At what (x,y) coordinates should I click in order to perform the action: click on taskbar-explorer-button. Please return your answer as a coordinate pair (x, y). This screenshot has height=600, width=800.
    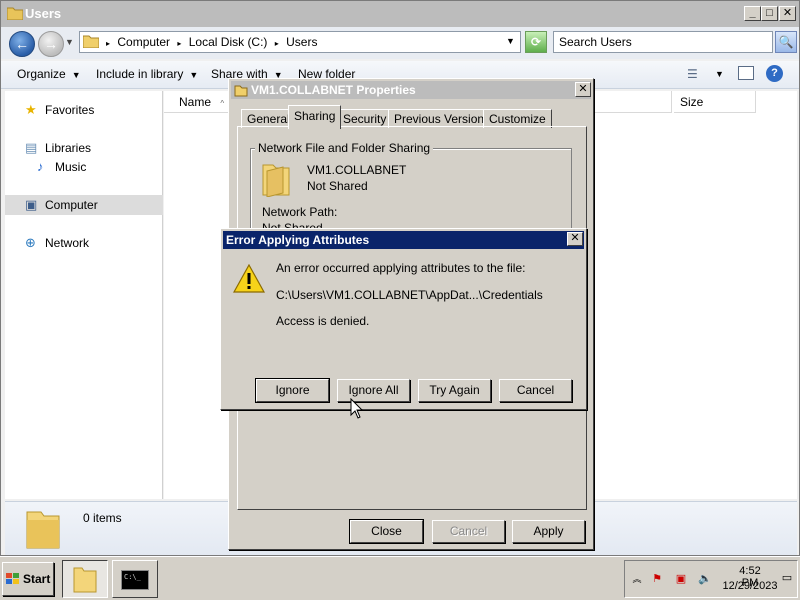
    Looking at the image, I should click on (85, 579).